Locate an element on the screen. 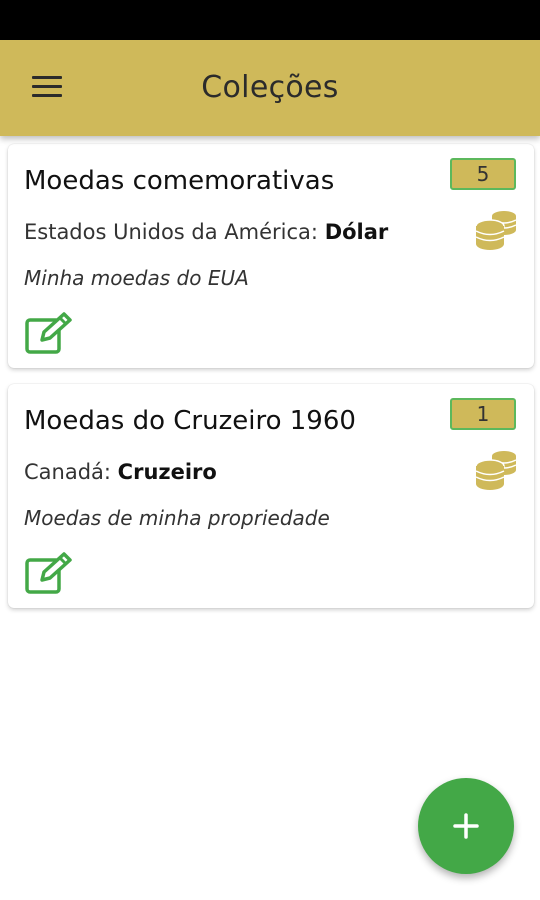 This screenshot has height=900, width=540. country-label: Canadá: is located at coordinates (67, 472).